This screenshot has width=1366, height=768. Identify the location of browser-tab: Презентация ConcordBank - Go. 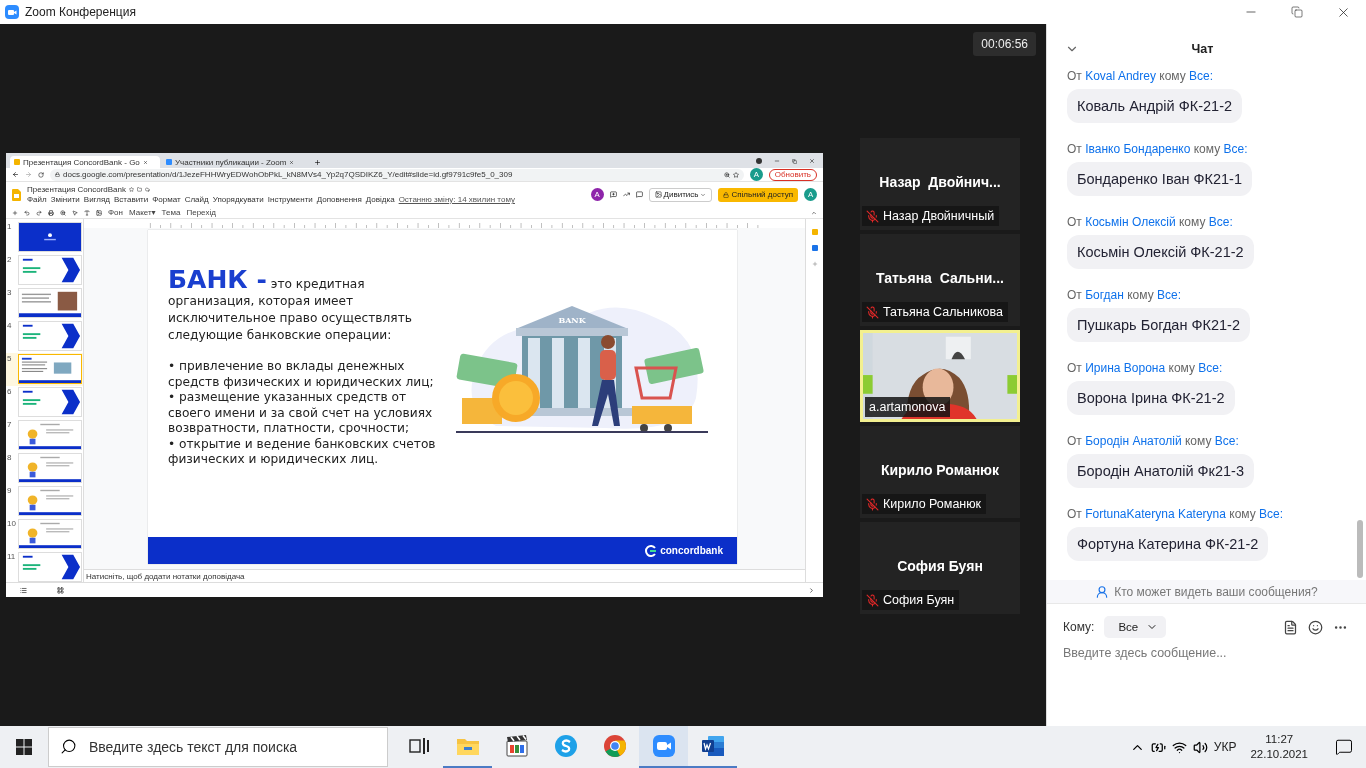
(85, 162).